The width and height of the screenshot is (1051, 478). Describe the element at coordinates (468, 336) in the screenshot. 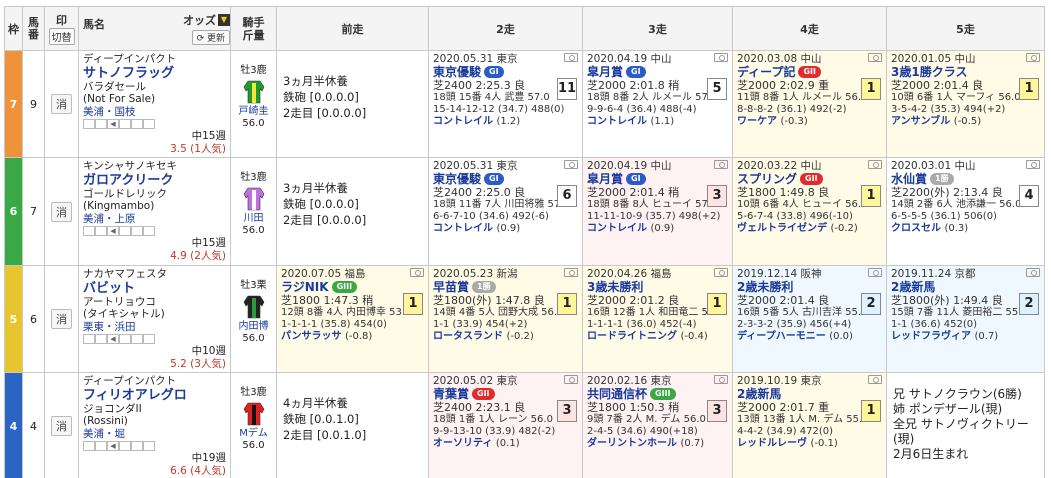

I see `winner-name: ロータスランド` at that location.